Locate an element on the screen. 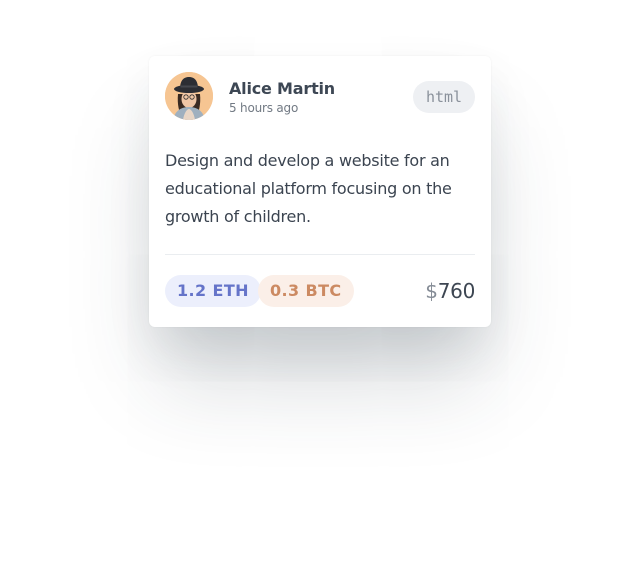 This screenshot has width=640, height=576. card-header: Alice Martin 5 hours ago html is located at coordinates (320, 97).